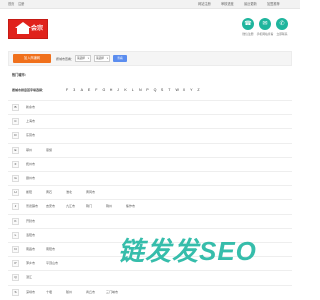 The image size is (320, 300). I want to click on city-link: 潜江, so click(29, 277).